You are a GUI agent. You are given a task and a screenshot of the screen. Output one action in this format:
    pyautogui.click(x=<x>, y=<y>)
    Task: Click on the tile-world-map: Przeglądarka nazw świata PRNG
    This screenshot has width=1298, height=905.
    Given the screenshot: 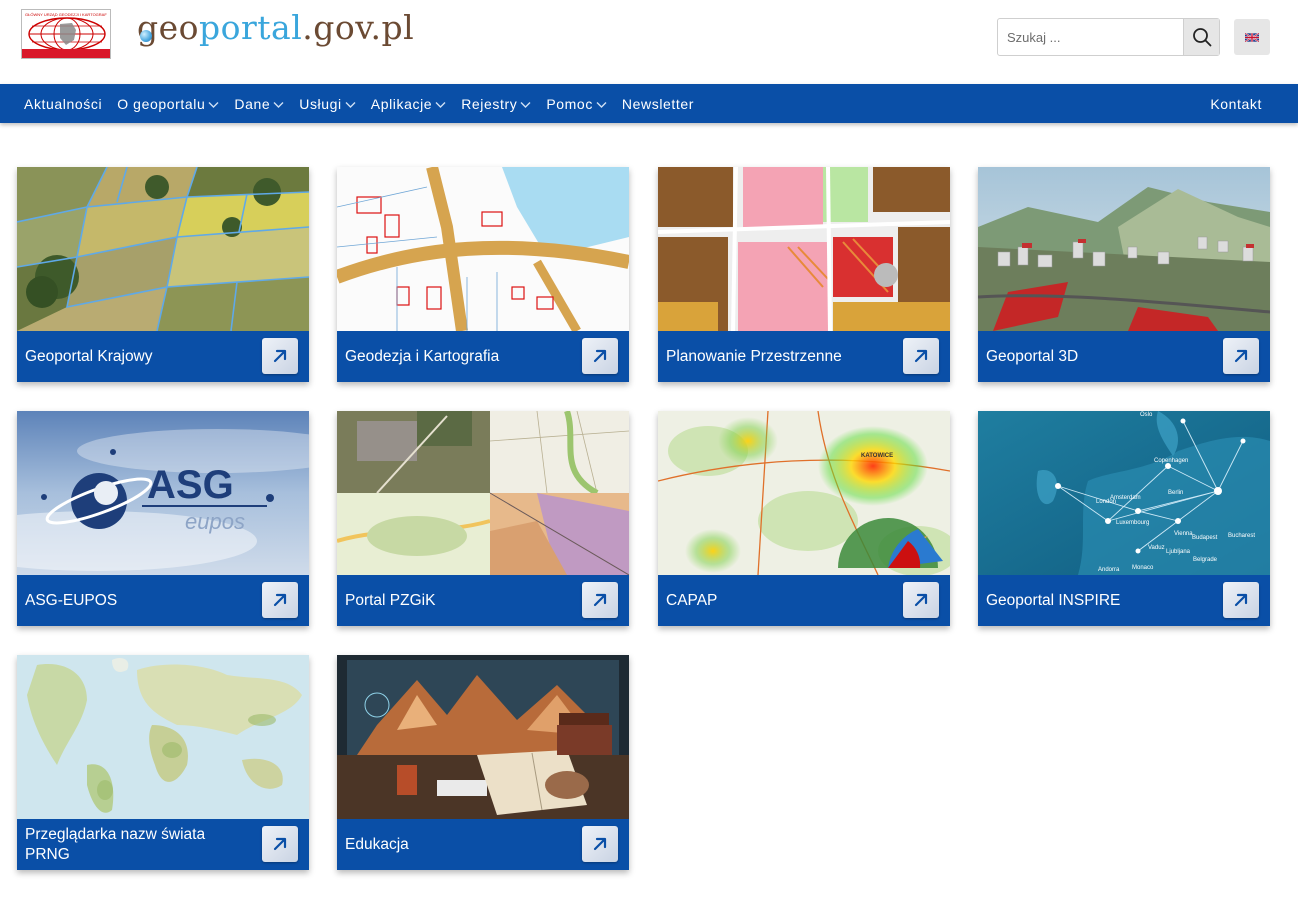 What is the action you would take?
    pyautogui.click(x=163, y=762)
    